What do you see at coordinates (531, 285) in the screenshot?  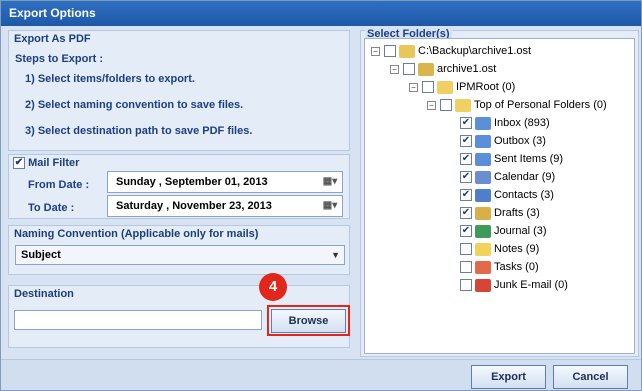 I see `tree-node-label: Junk E-mail (0)` at bounding box center [531, 285].